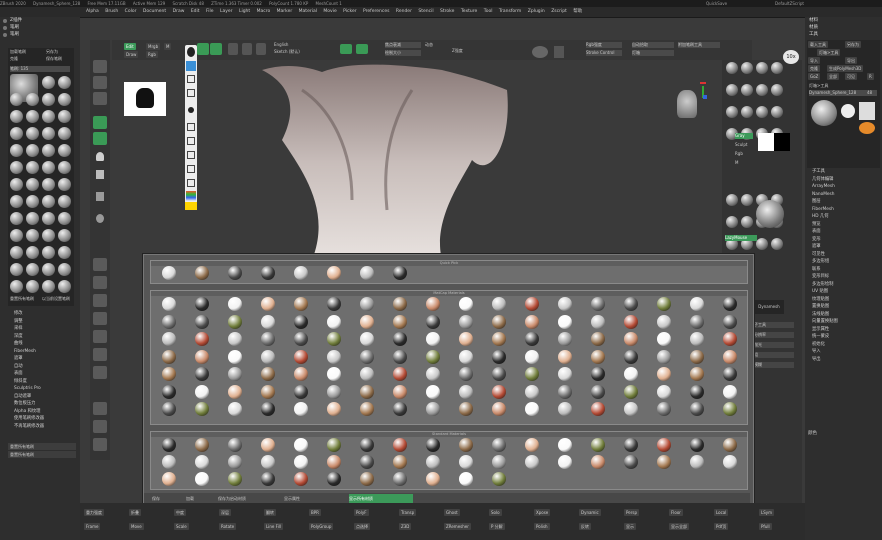 This screenshot has height=540, width=882. I want to click on bottom-button: P 分解, so click(497, 526).